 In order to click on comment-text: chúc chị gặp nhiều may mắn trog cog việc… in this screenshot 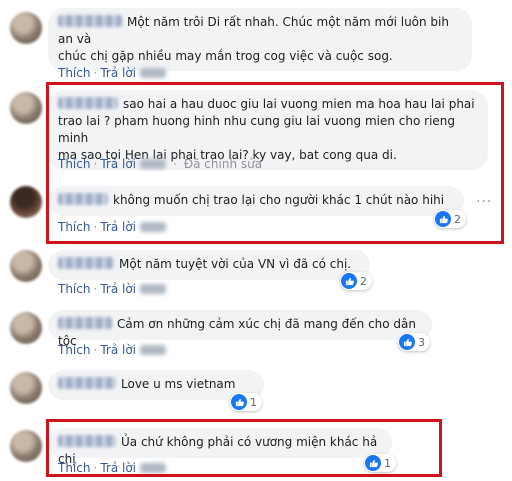, I will do `click(225, 56)`.